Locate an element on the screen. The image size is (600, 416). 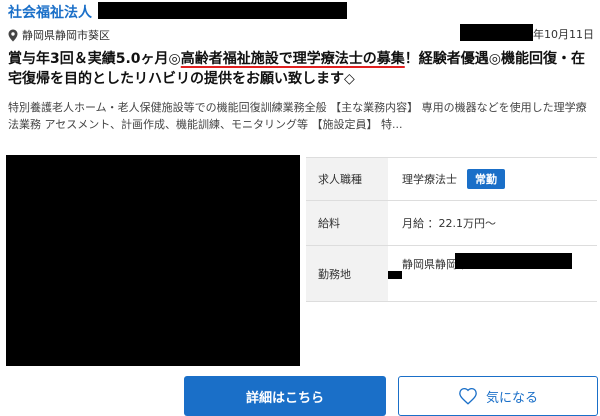
workplace-label: 勤務地 is located at coordinates (347, 273).